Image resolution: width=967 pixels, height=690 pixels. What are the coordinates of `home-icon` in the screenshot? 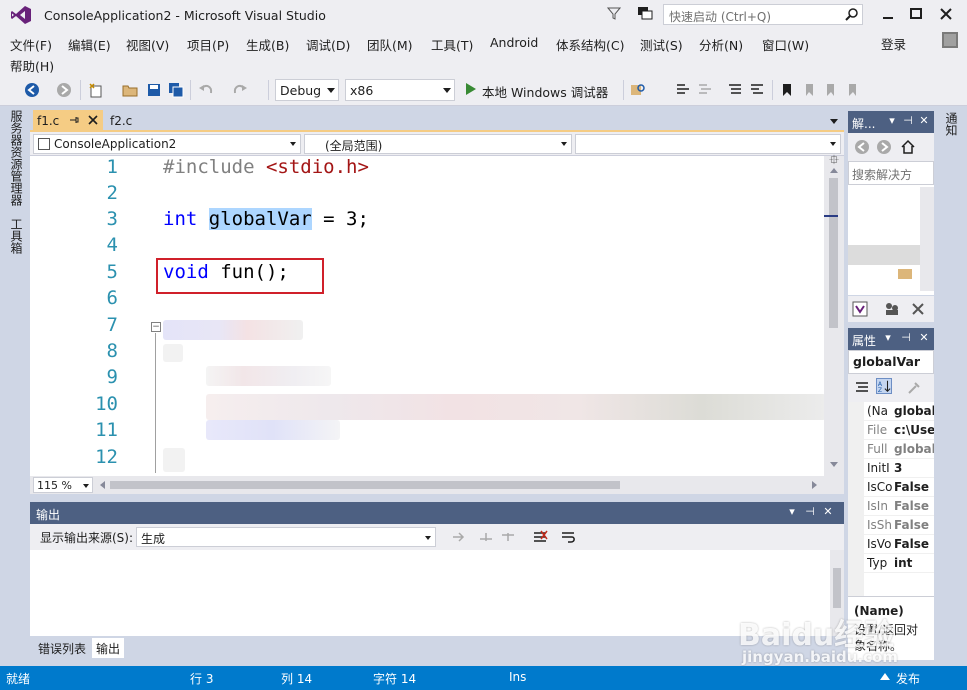 It's located at (908, 147).